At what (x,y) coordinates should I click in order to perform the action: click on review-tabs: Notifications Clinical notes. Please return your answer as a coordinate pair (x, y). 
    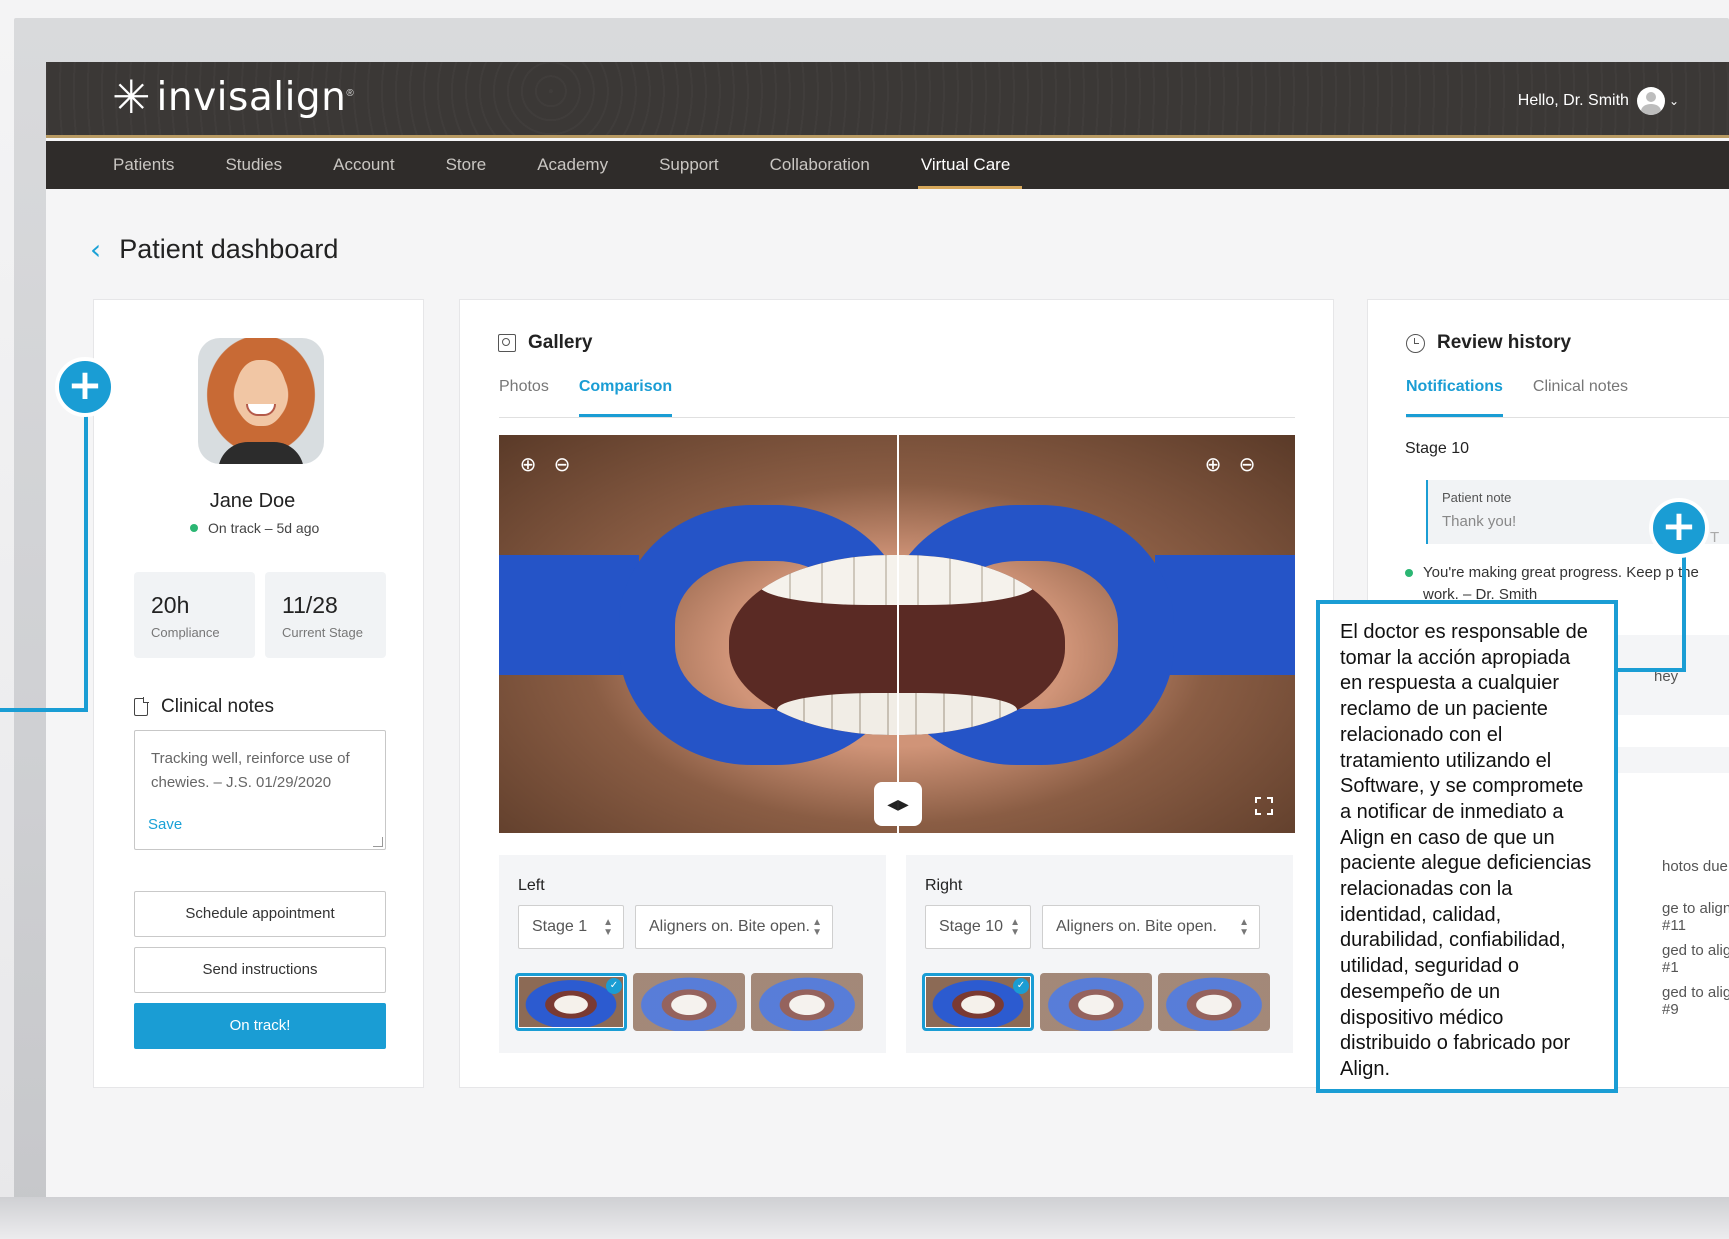
    Looking at the image, I should click on (1567, 398).